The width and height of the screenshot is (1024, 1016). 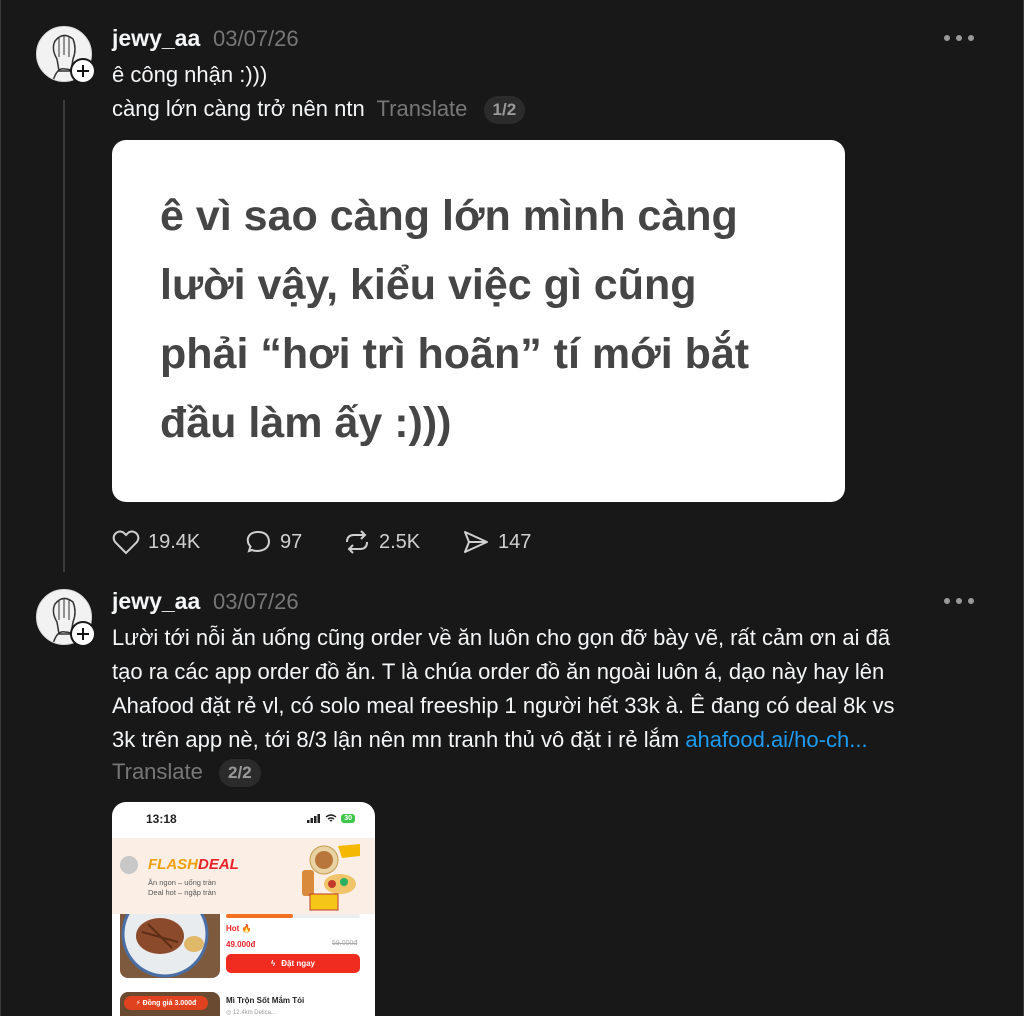 I want to click on share-button: 147, so click(x=496, y=542).